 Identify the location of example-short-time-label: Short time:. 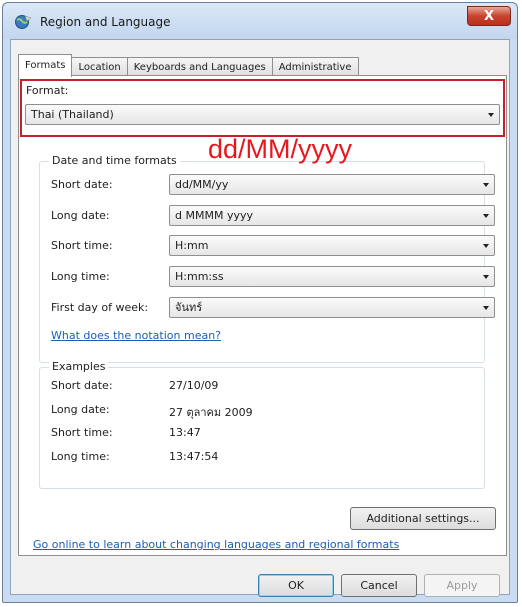
(82, 432).